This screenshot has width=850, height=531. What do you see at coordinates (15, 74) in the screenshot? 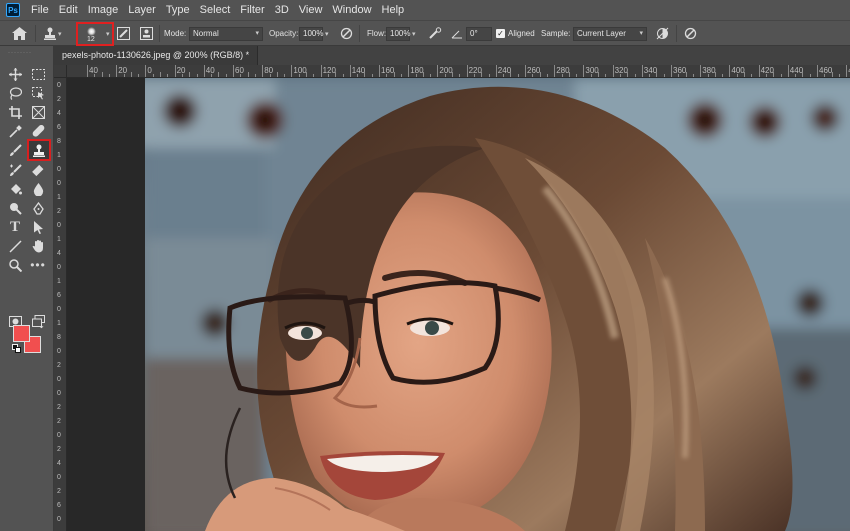
I see `move-tool` at bounding box center [15, 74].